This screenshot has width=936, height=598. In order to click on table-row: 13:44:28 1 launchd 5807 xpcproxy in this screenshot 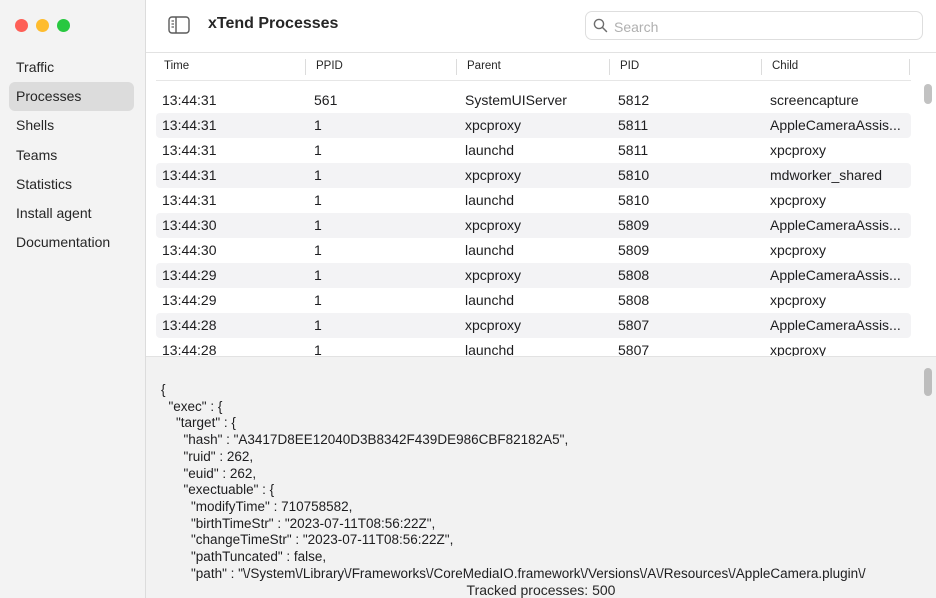, I will do `click(533, 347)`.